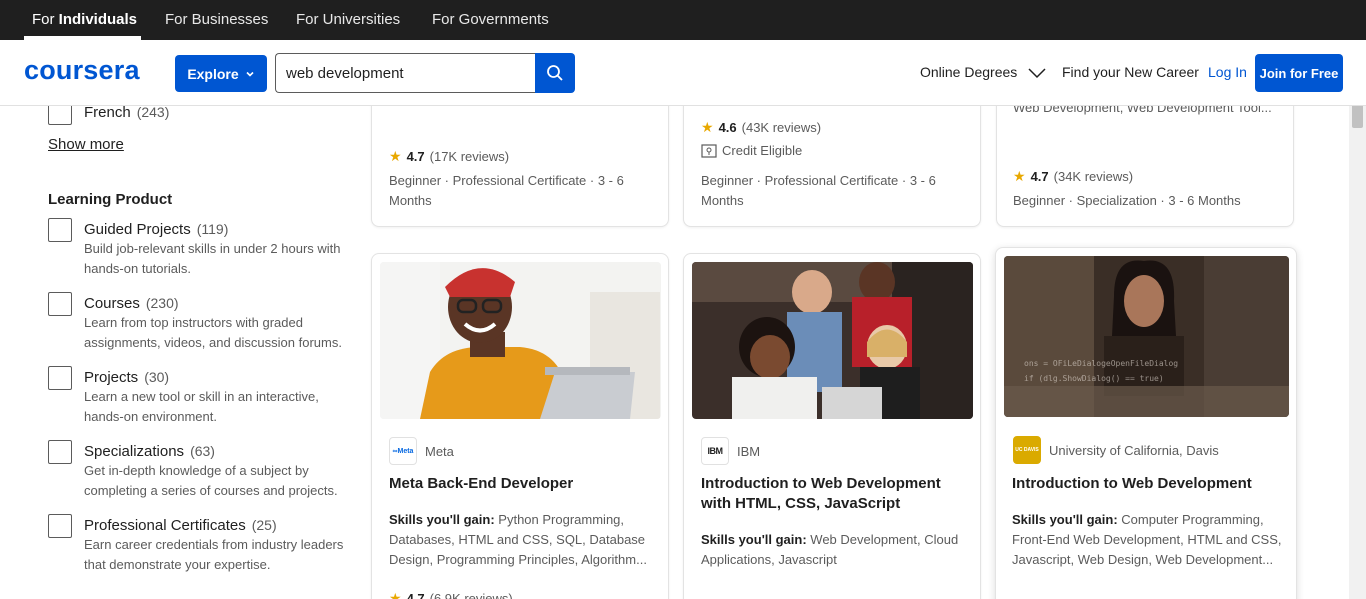 The image size is (1366, 599). Describe the element at coordinates (439, 451) in the screenshot. I see `partner-name: Meta` at that location.